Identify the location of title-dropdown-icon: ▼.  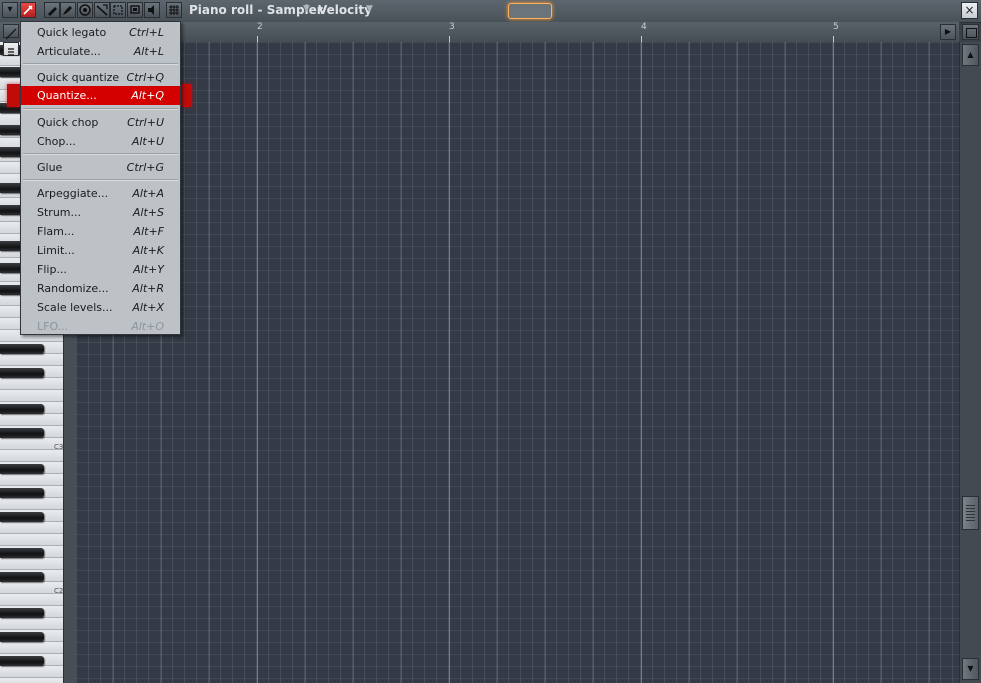
(306, 9).